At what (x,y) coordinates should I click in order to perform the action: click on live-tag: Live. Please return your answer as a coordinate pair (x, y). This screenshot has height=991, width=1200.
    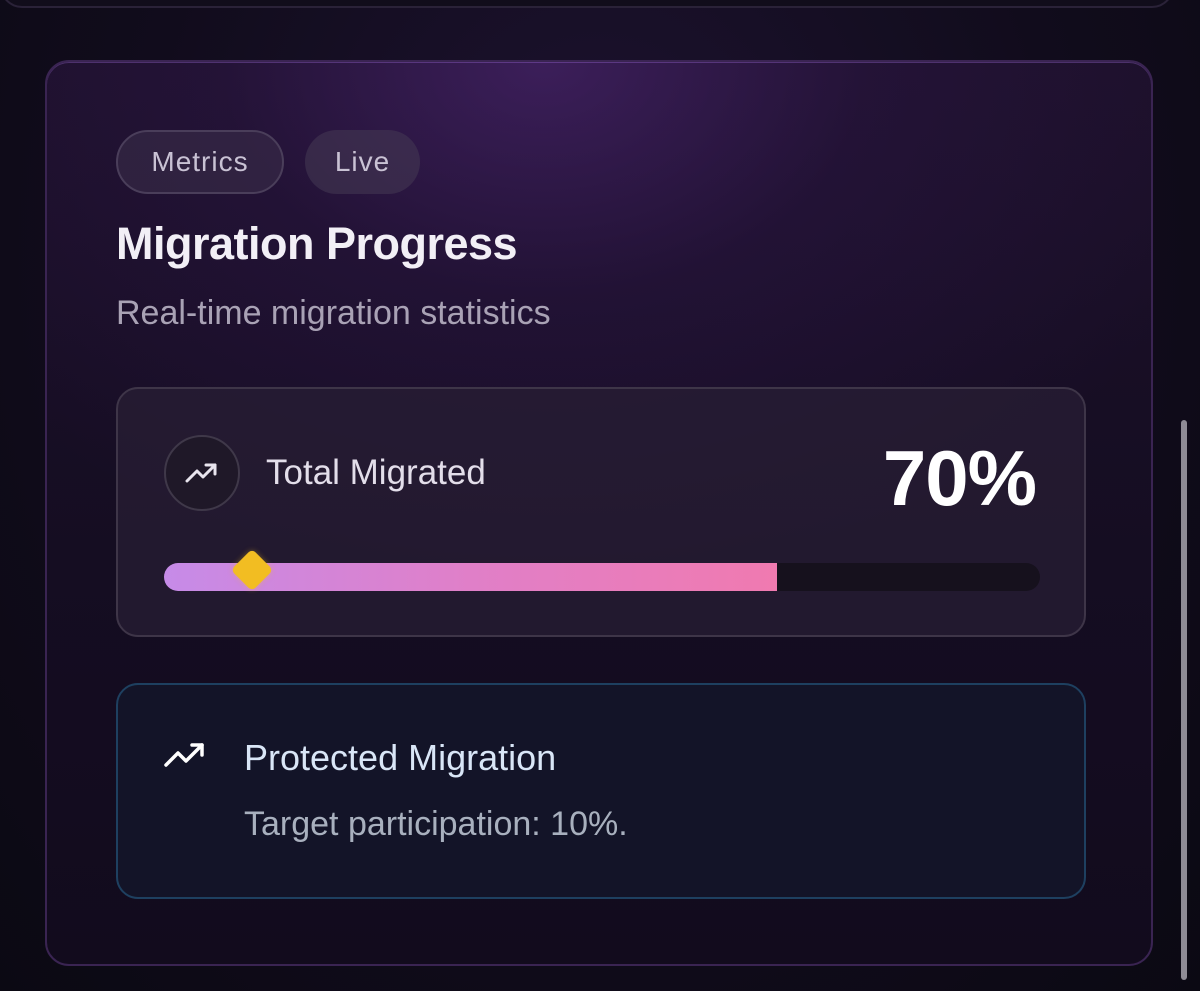
    Looking at the image, I should click on (362, 162).